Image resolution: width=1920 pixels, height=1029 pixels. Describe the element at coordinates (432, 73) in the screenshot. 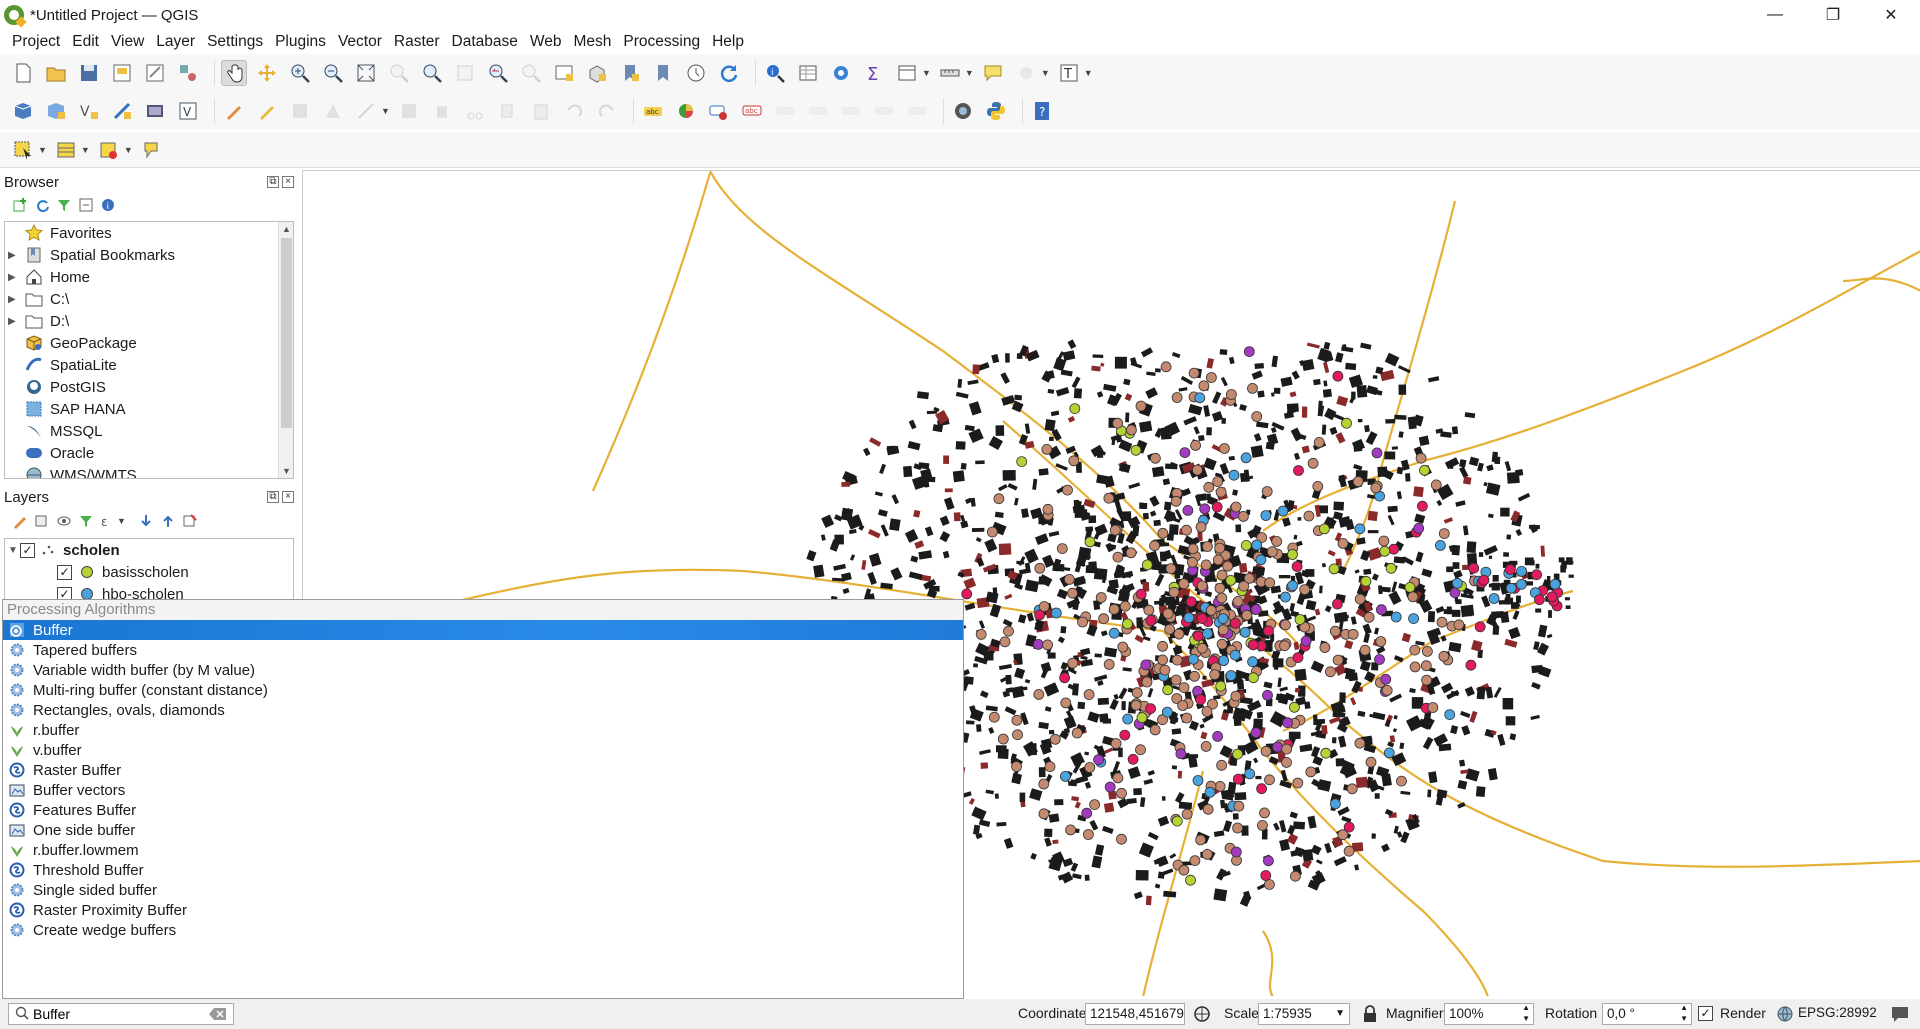

I see `zoom-to-layer-icon` at that location.